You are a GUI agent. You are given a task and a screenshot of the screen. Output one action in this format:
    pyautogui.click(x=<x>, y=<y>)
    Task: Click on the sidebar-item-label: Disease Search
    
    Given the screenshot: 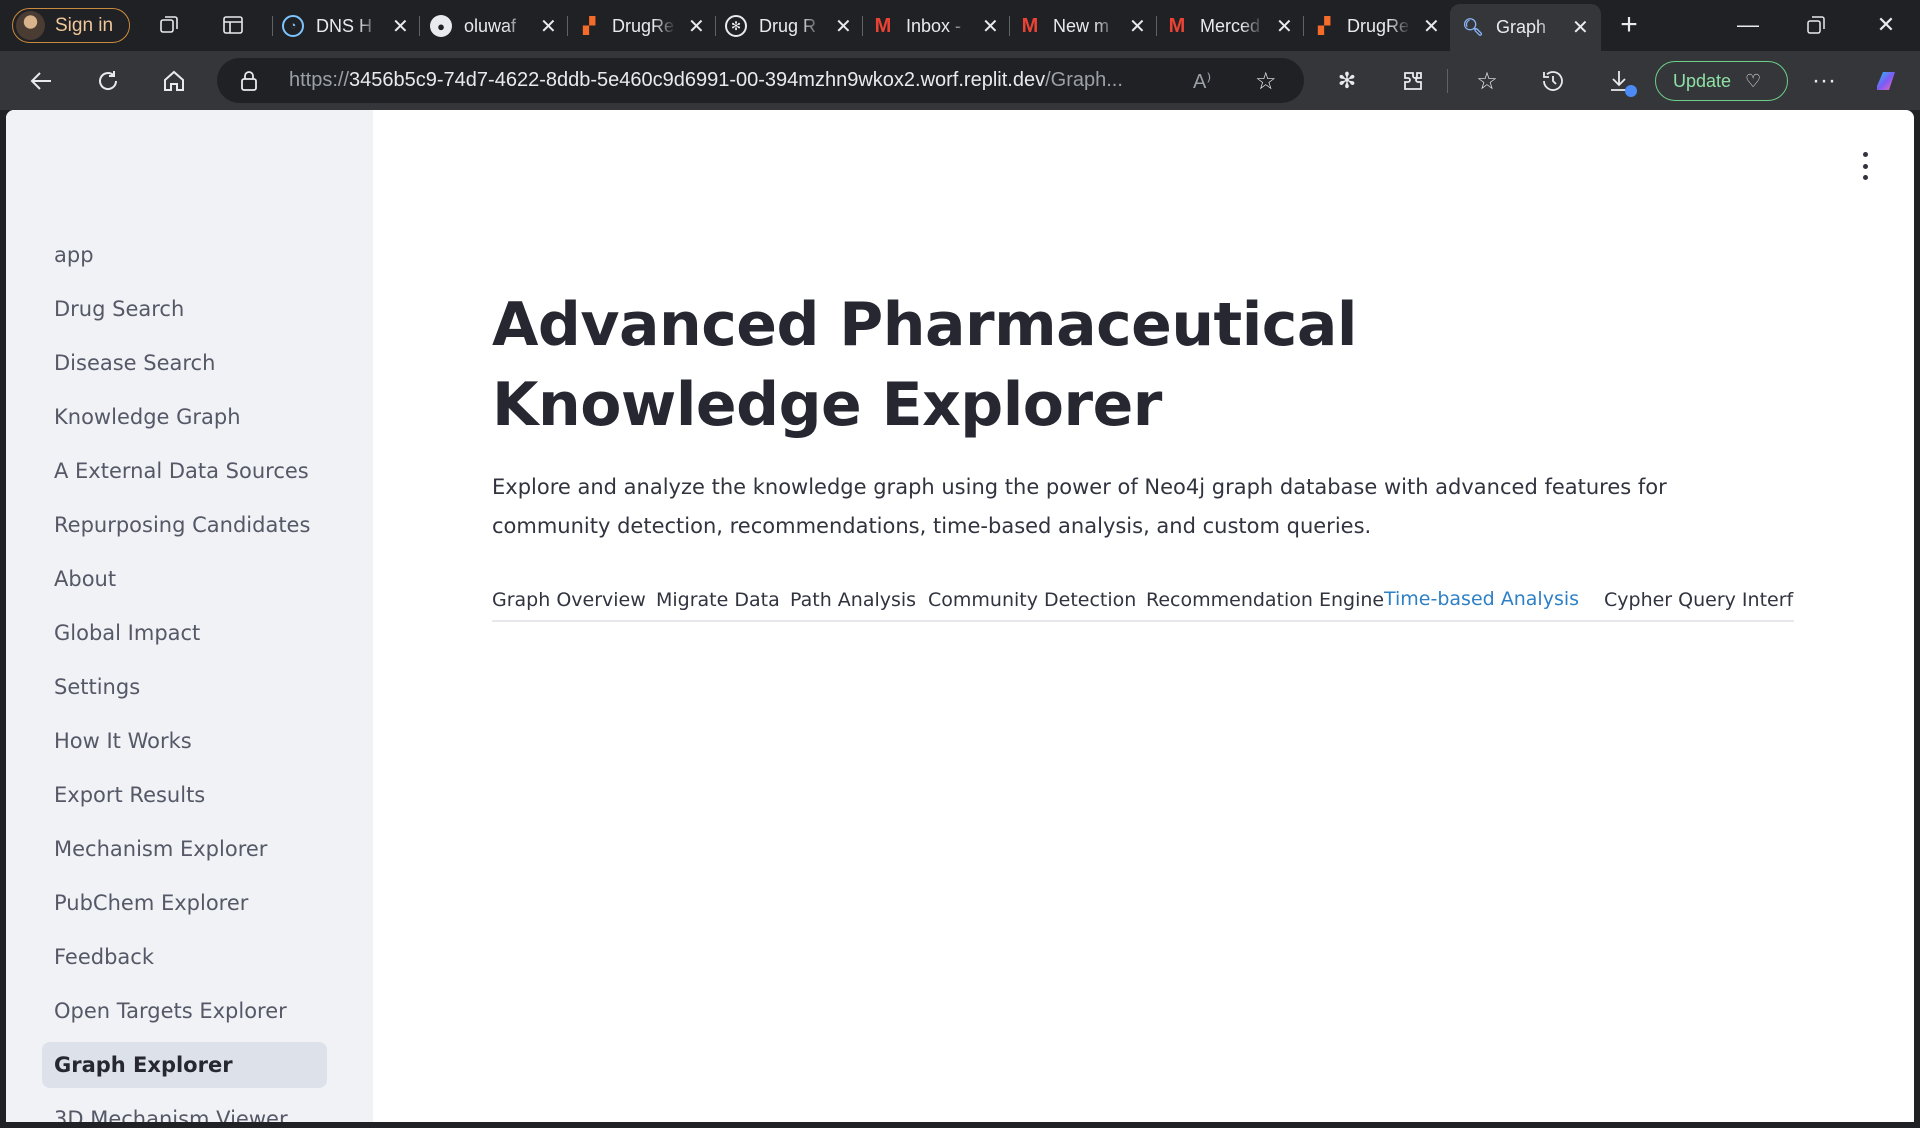 What is the action you would take?
    pyautogui.click(x=135, y=363)
    